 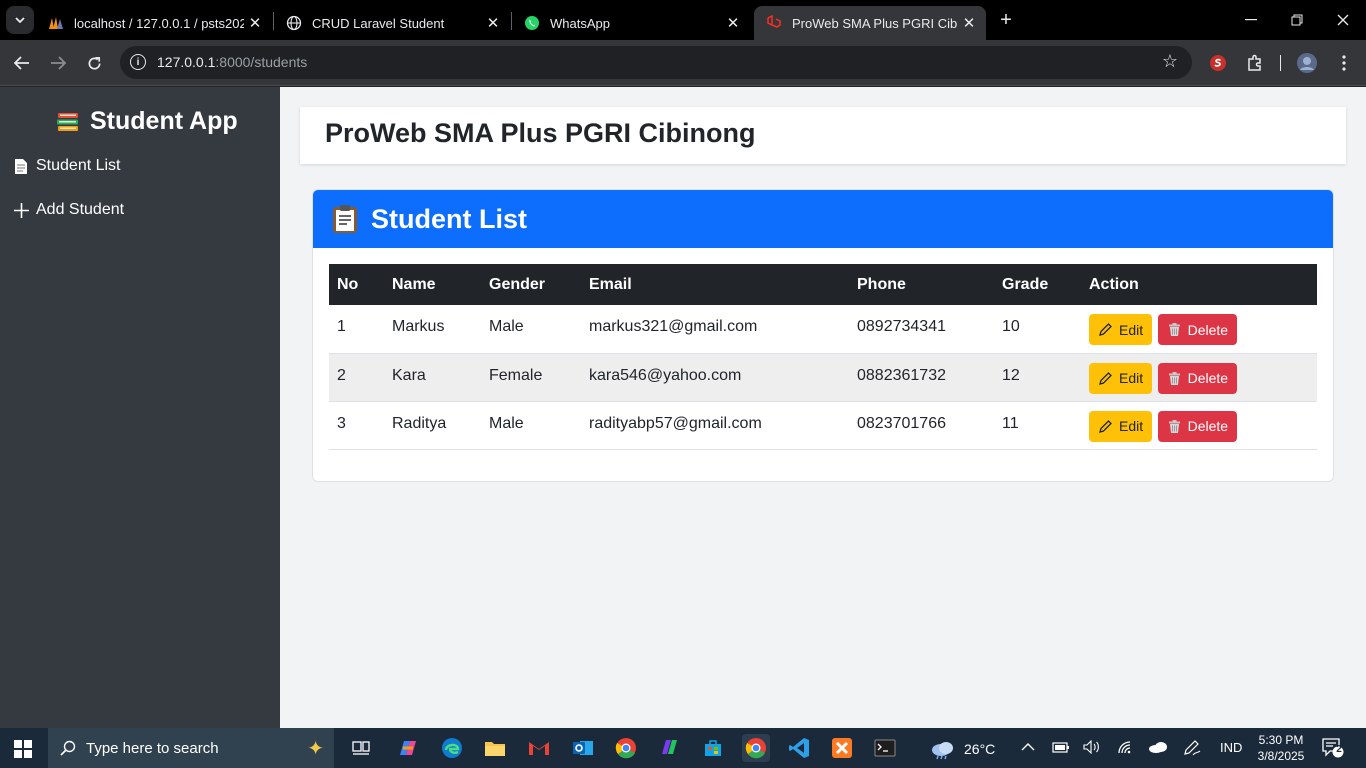 What do you see at coordinates (1231, 747) in the screenshot?
I see `input-language: IND` at bounding box center [1231, 747].